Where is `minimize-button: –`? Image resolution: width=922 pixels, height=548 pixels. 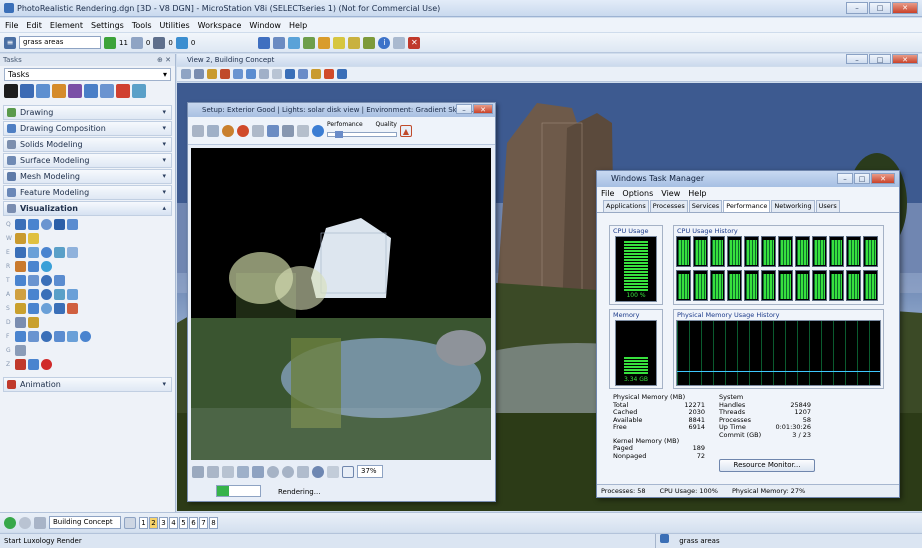
minimize-button: – is located at coordinates (857, 8).